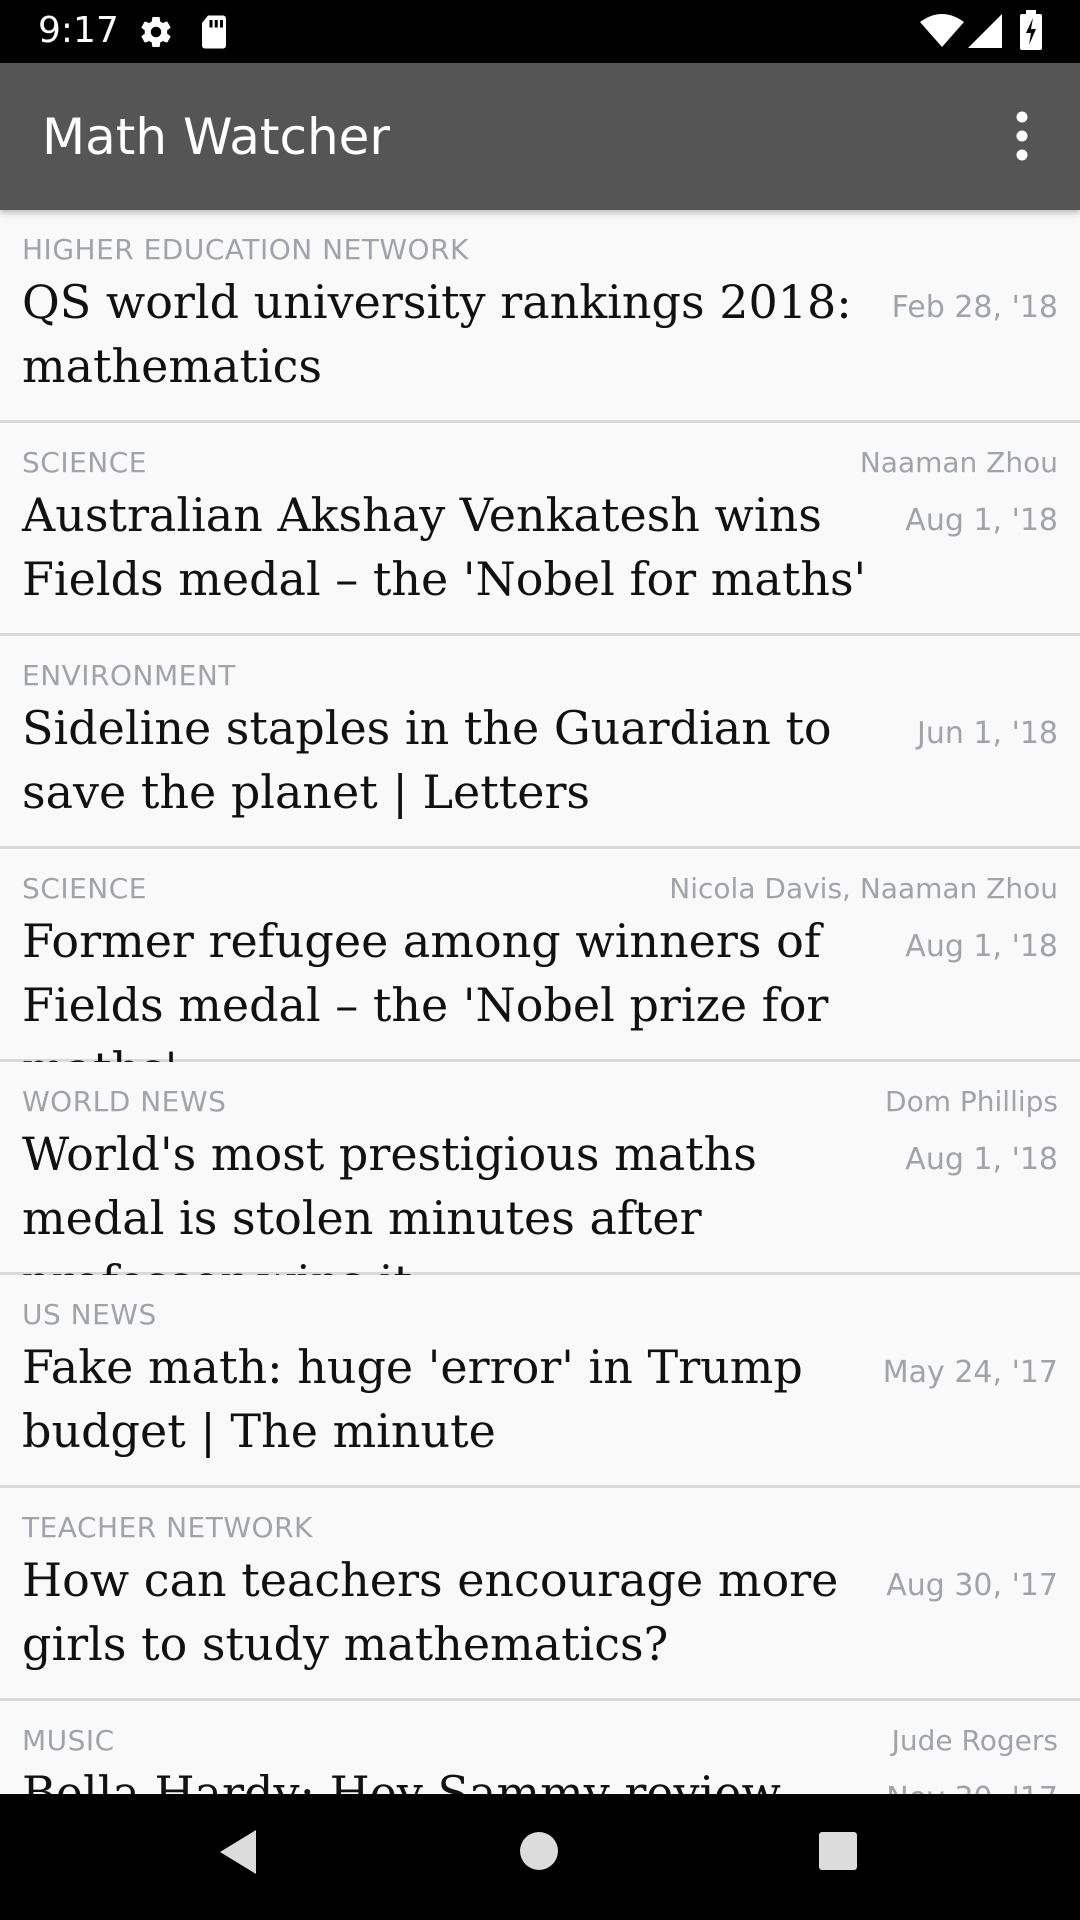  Describe the element at coordinates (540, 31) in the screenshot. I see `status-bar: 9:17` at that location.